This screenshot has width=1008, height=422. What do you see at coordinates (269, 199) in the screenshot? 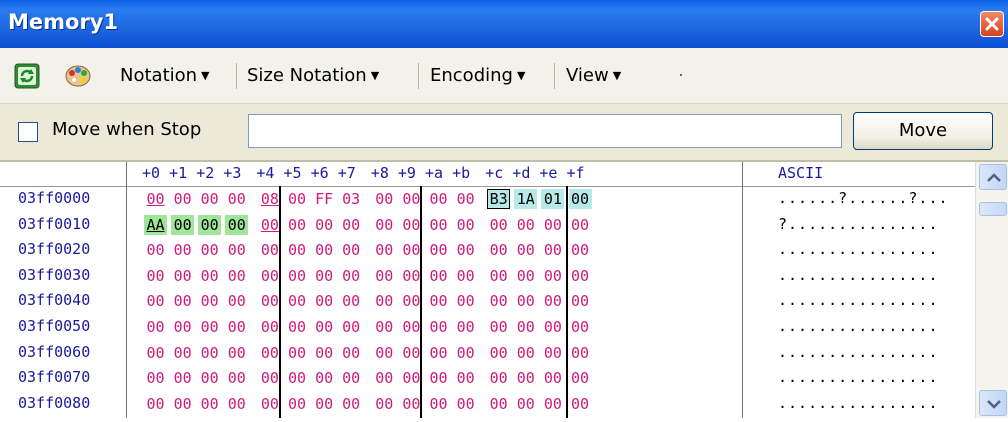
I see `memory-byte: 08` at bounding box center [269, 199].